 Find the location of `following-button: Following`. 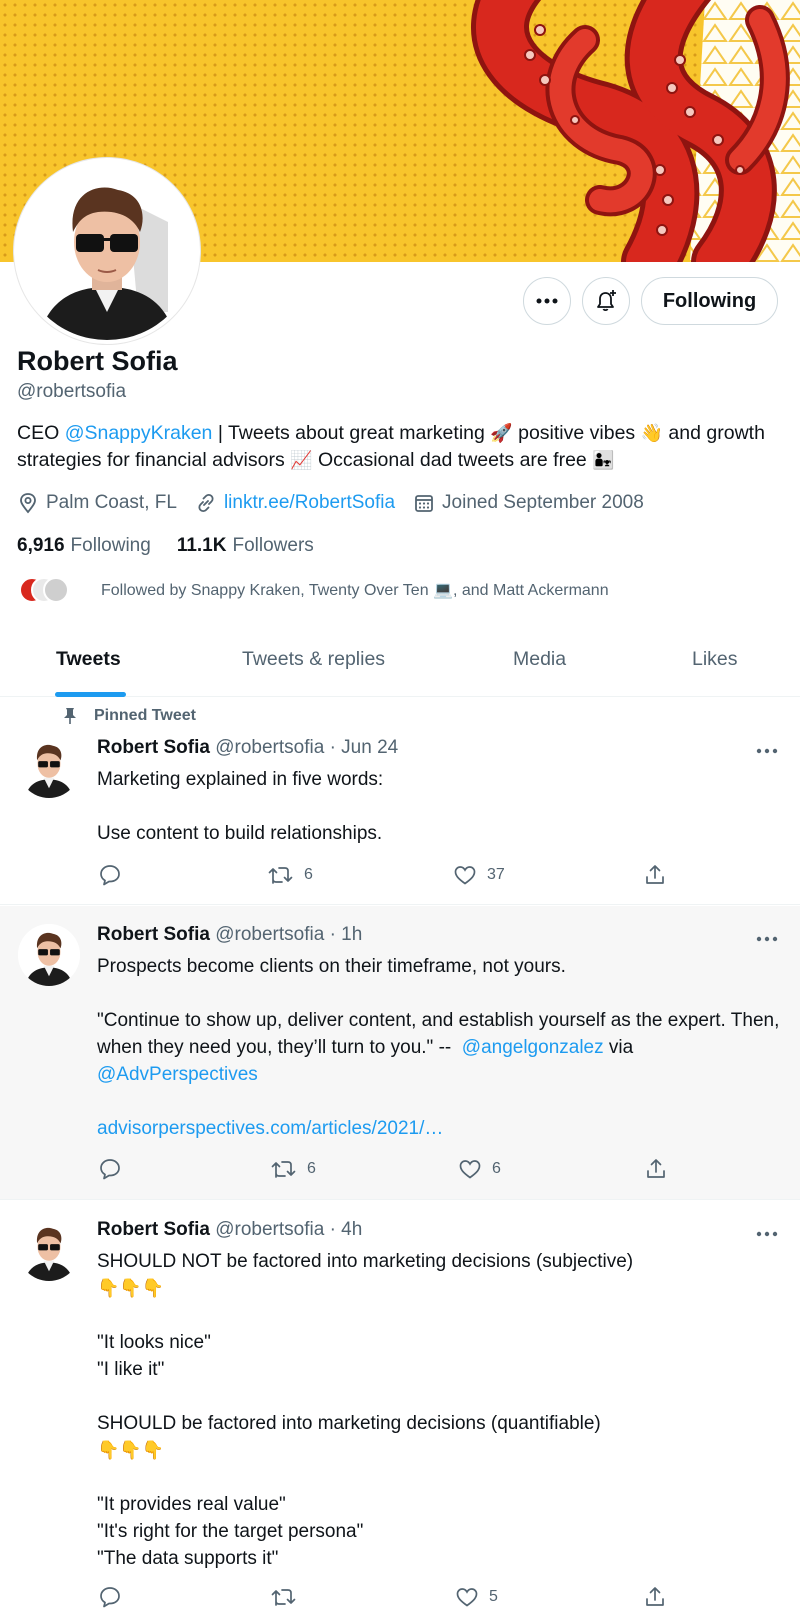

following-button: Following is located at coordinates (709, 301).